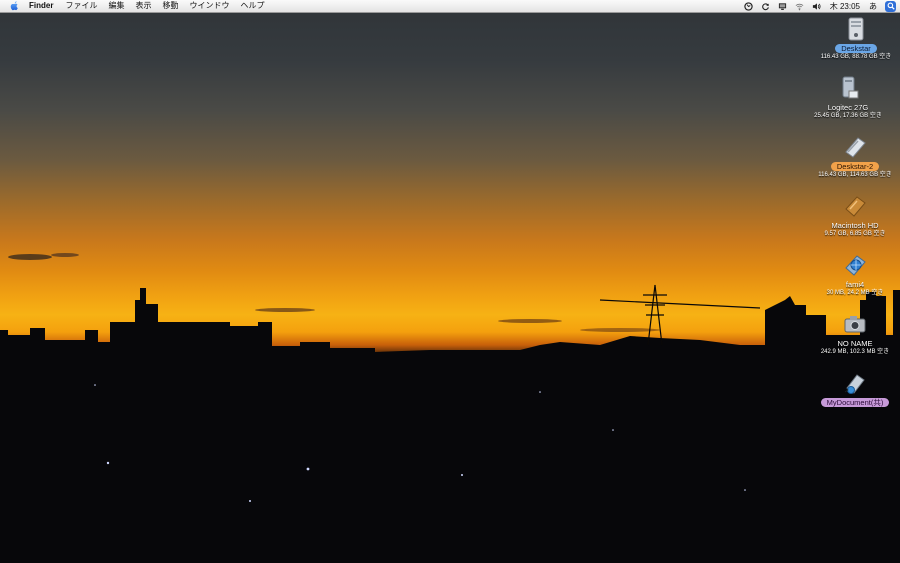 This screenshot has width=900, height=563. What do you see at coordinates (782, 6) in the screenshot?
I see `display-icon` at bounding box center [782, 6].